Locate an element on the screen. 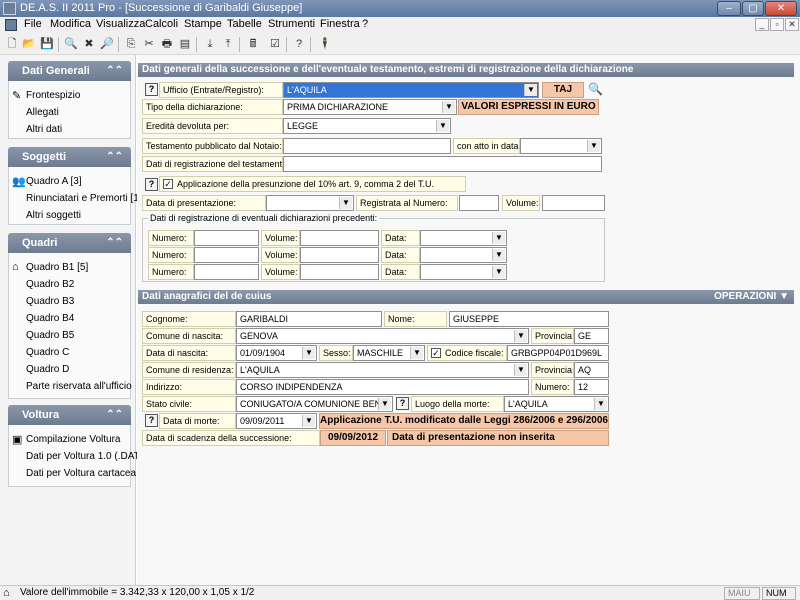  codice-fiscale-input: GRBGPP04P01D969L is located at coordinates (558, 353).